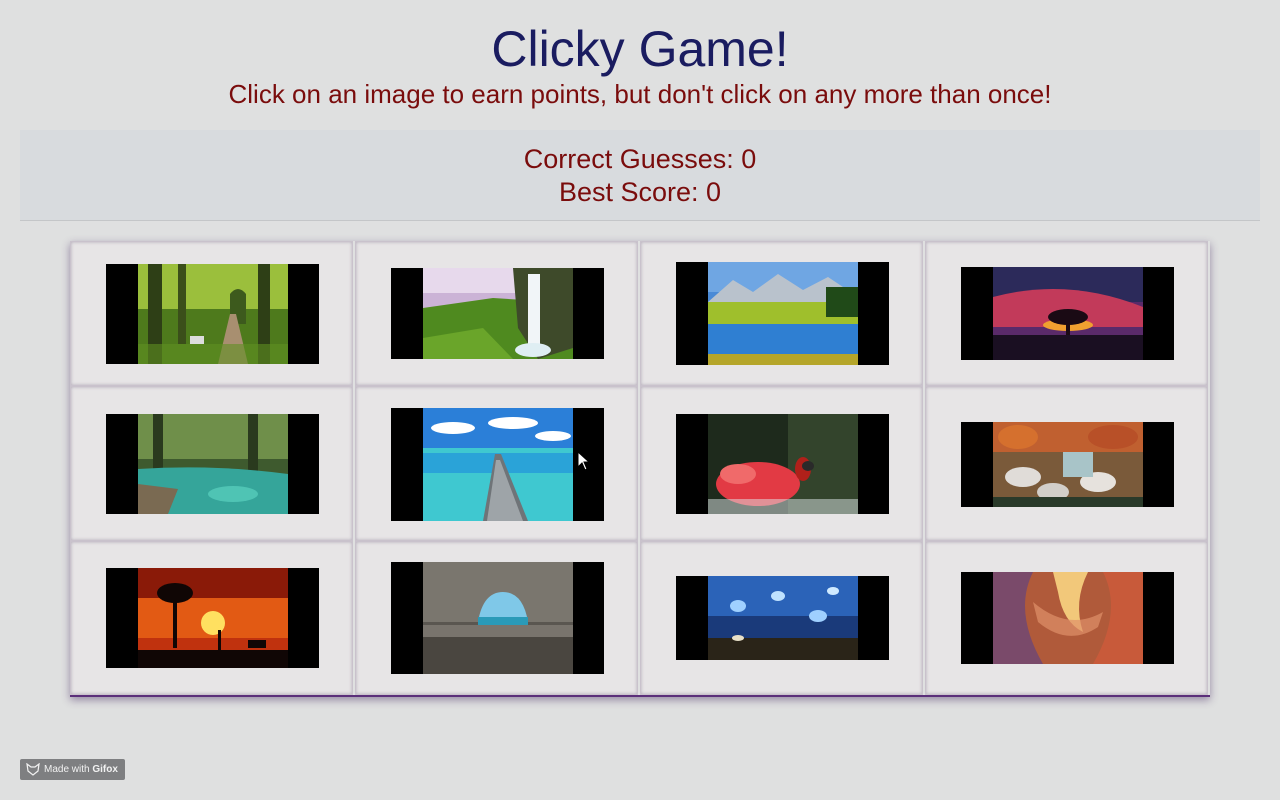 Image resolution: width=1280 pixels, height=800 pixels. I want to click on fox-icon, so click(33, 769).